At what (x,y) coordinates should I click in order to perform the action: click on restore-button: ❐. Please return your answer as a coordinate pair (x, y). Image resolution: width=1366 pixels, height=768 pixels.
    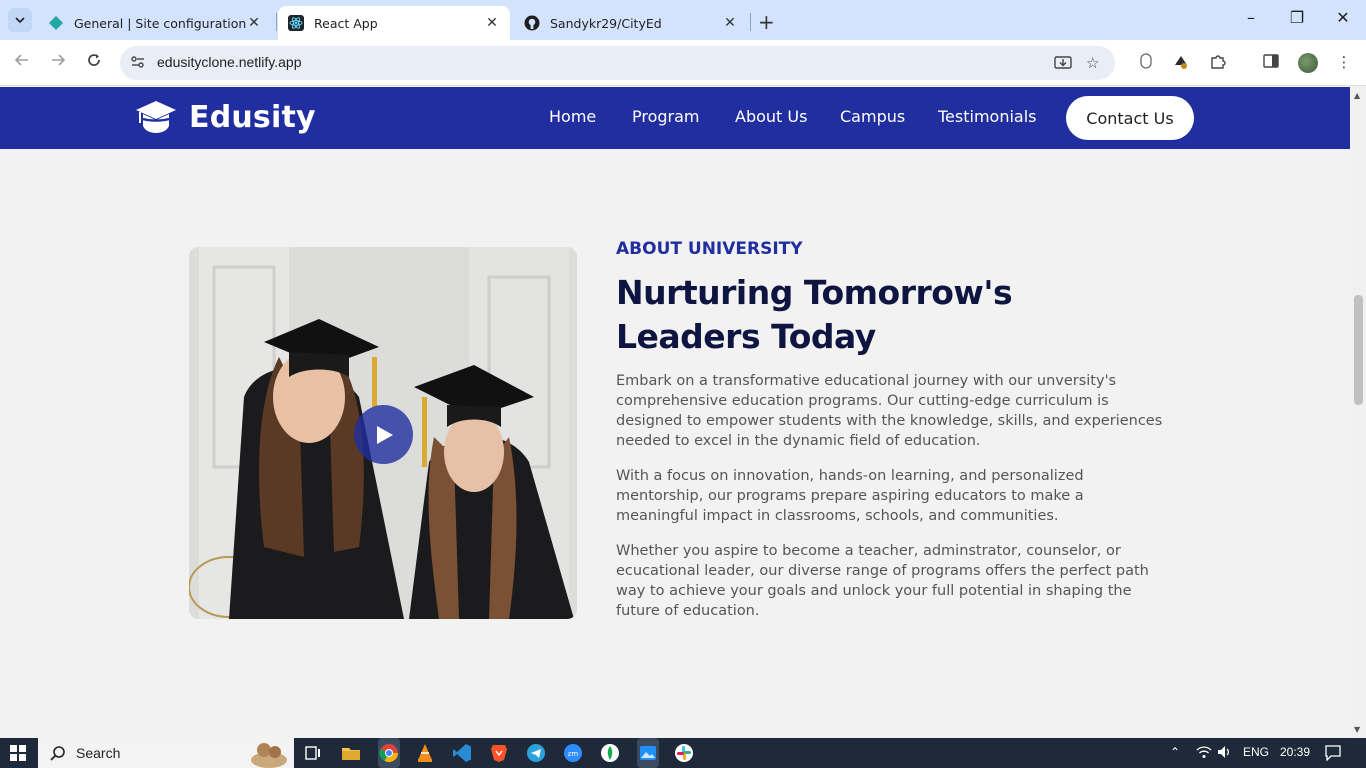
    Looking at the image, I should click on (1297, 17).